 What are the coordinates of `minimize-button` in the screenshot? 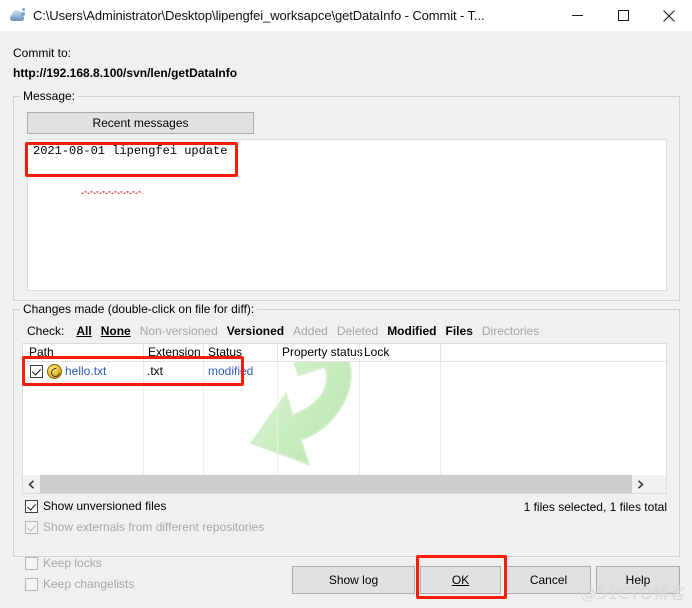 It's located at (577, 15).